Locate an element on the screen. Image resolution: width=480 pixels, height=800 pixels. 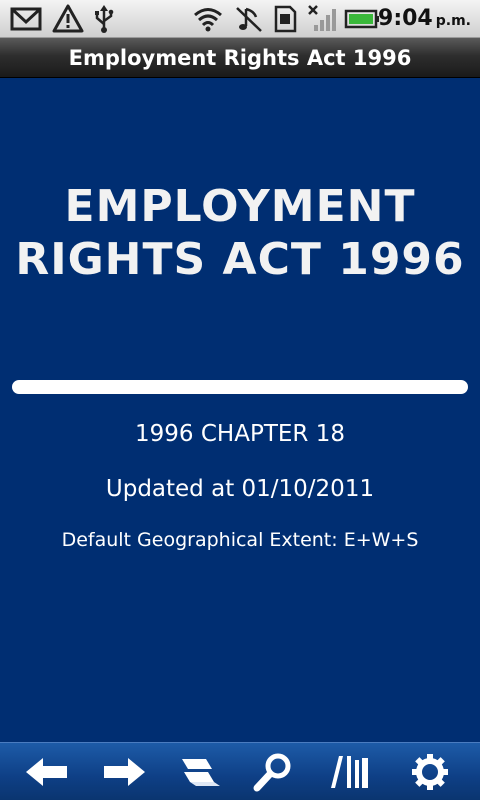
back-button is located at coordinates (47, 772).